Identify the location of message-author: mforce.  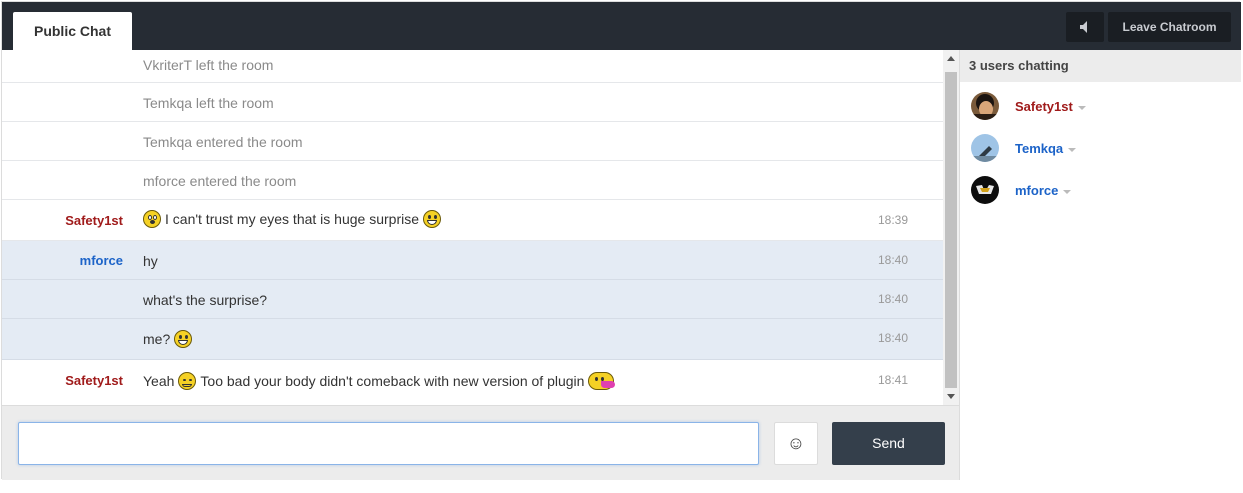
(101, 260).